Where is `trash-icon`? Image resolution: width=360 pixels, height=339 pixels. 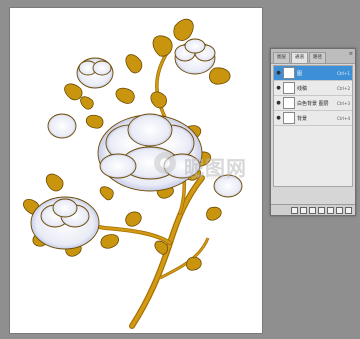 trash-icon is located at coordinates (348, 210).